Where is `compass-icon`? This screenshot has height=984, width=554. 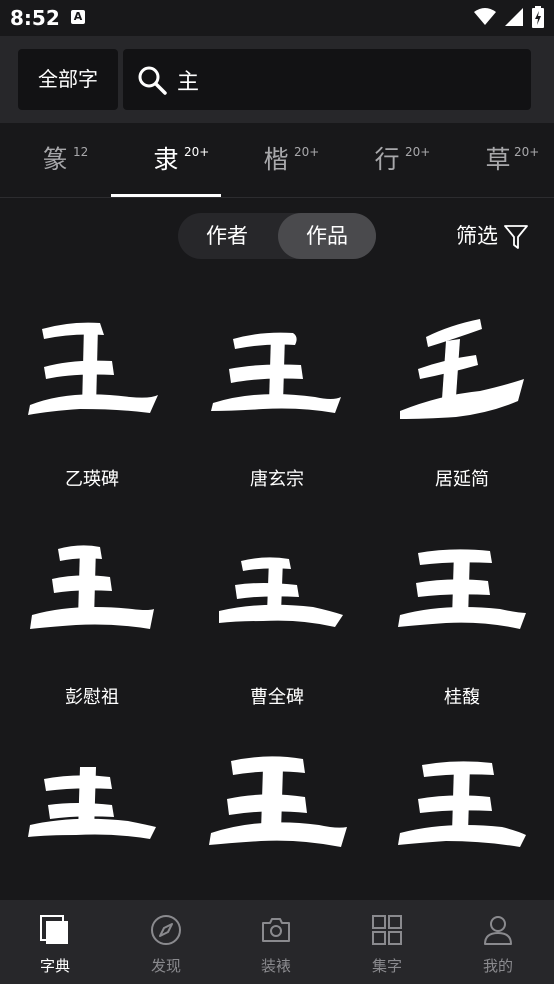 compass-icon is located at coordinates (166, 930).